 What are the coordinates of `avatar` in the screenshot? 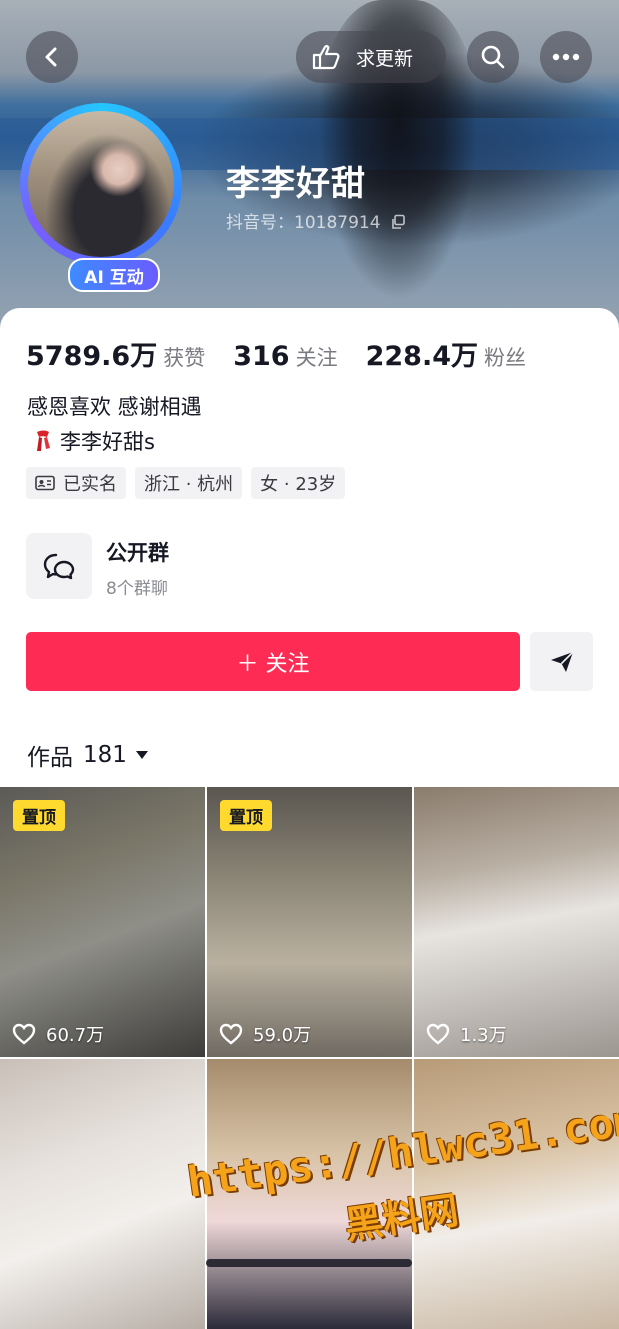 It's located at (101, 184).